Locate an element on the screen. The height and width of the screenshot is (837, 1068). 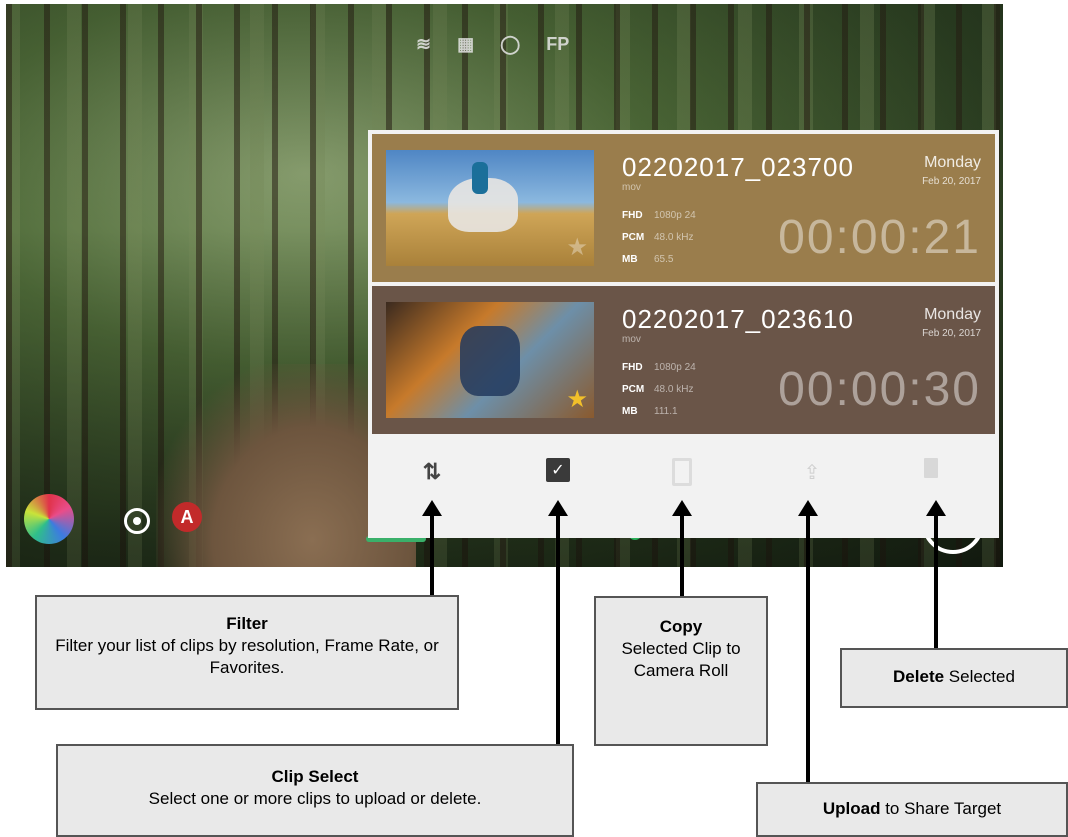
copy-arrow is located at coordinates (682, 549).